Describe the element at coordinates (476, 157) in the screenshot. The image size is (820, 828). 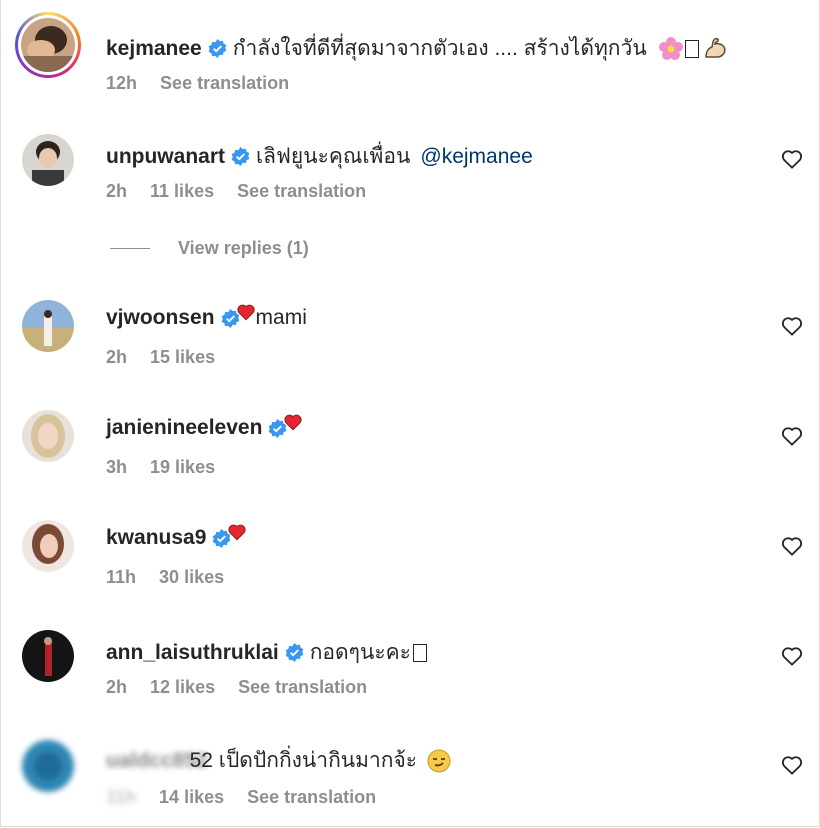
I see `mention-link: @kejmanee` at that location.